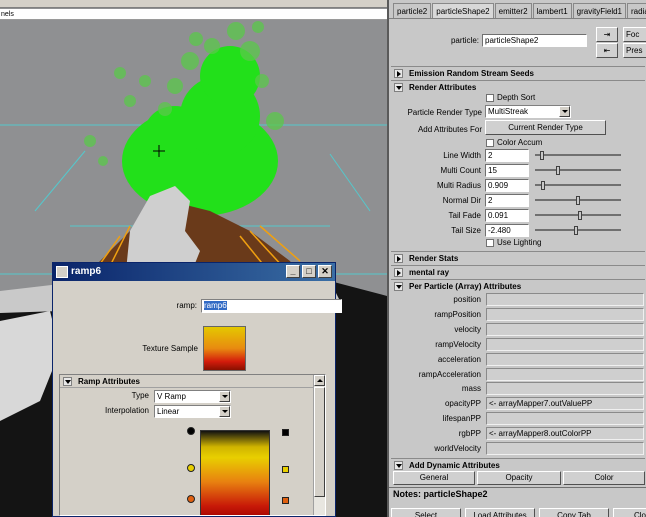 This screenshot has width=646, height=517. What do you see at coordinates (467, 299) in the screenshot?
I see `per-particle-label: position` at bounding box center [467, 299].